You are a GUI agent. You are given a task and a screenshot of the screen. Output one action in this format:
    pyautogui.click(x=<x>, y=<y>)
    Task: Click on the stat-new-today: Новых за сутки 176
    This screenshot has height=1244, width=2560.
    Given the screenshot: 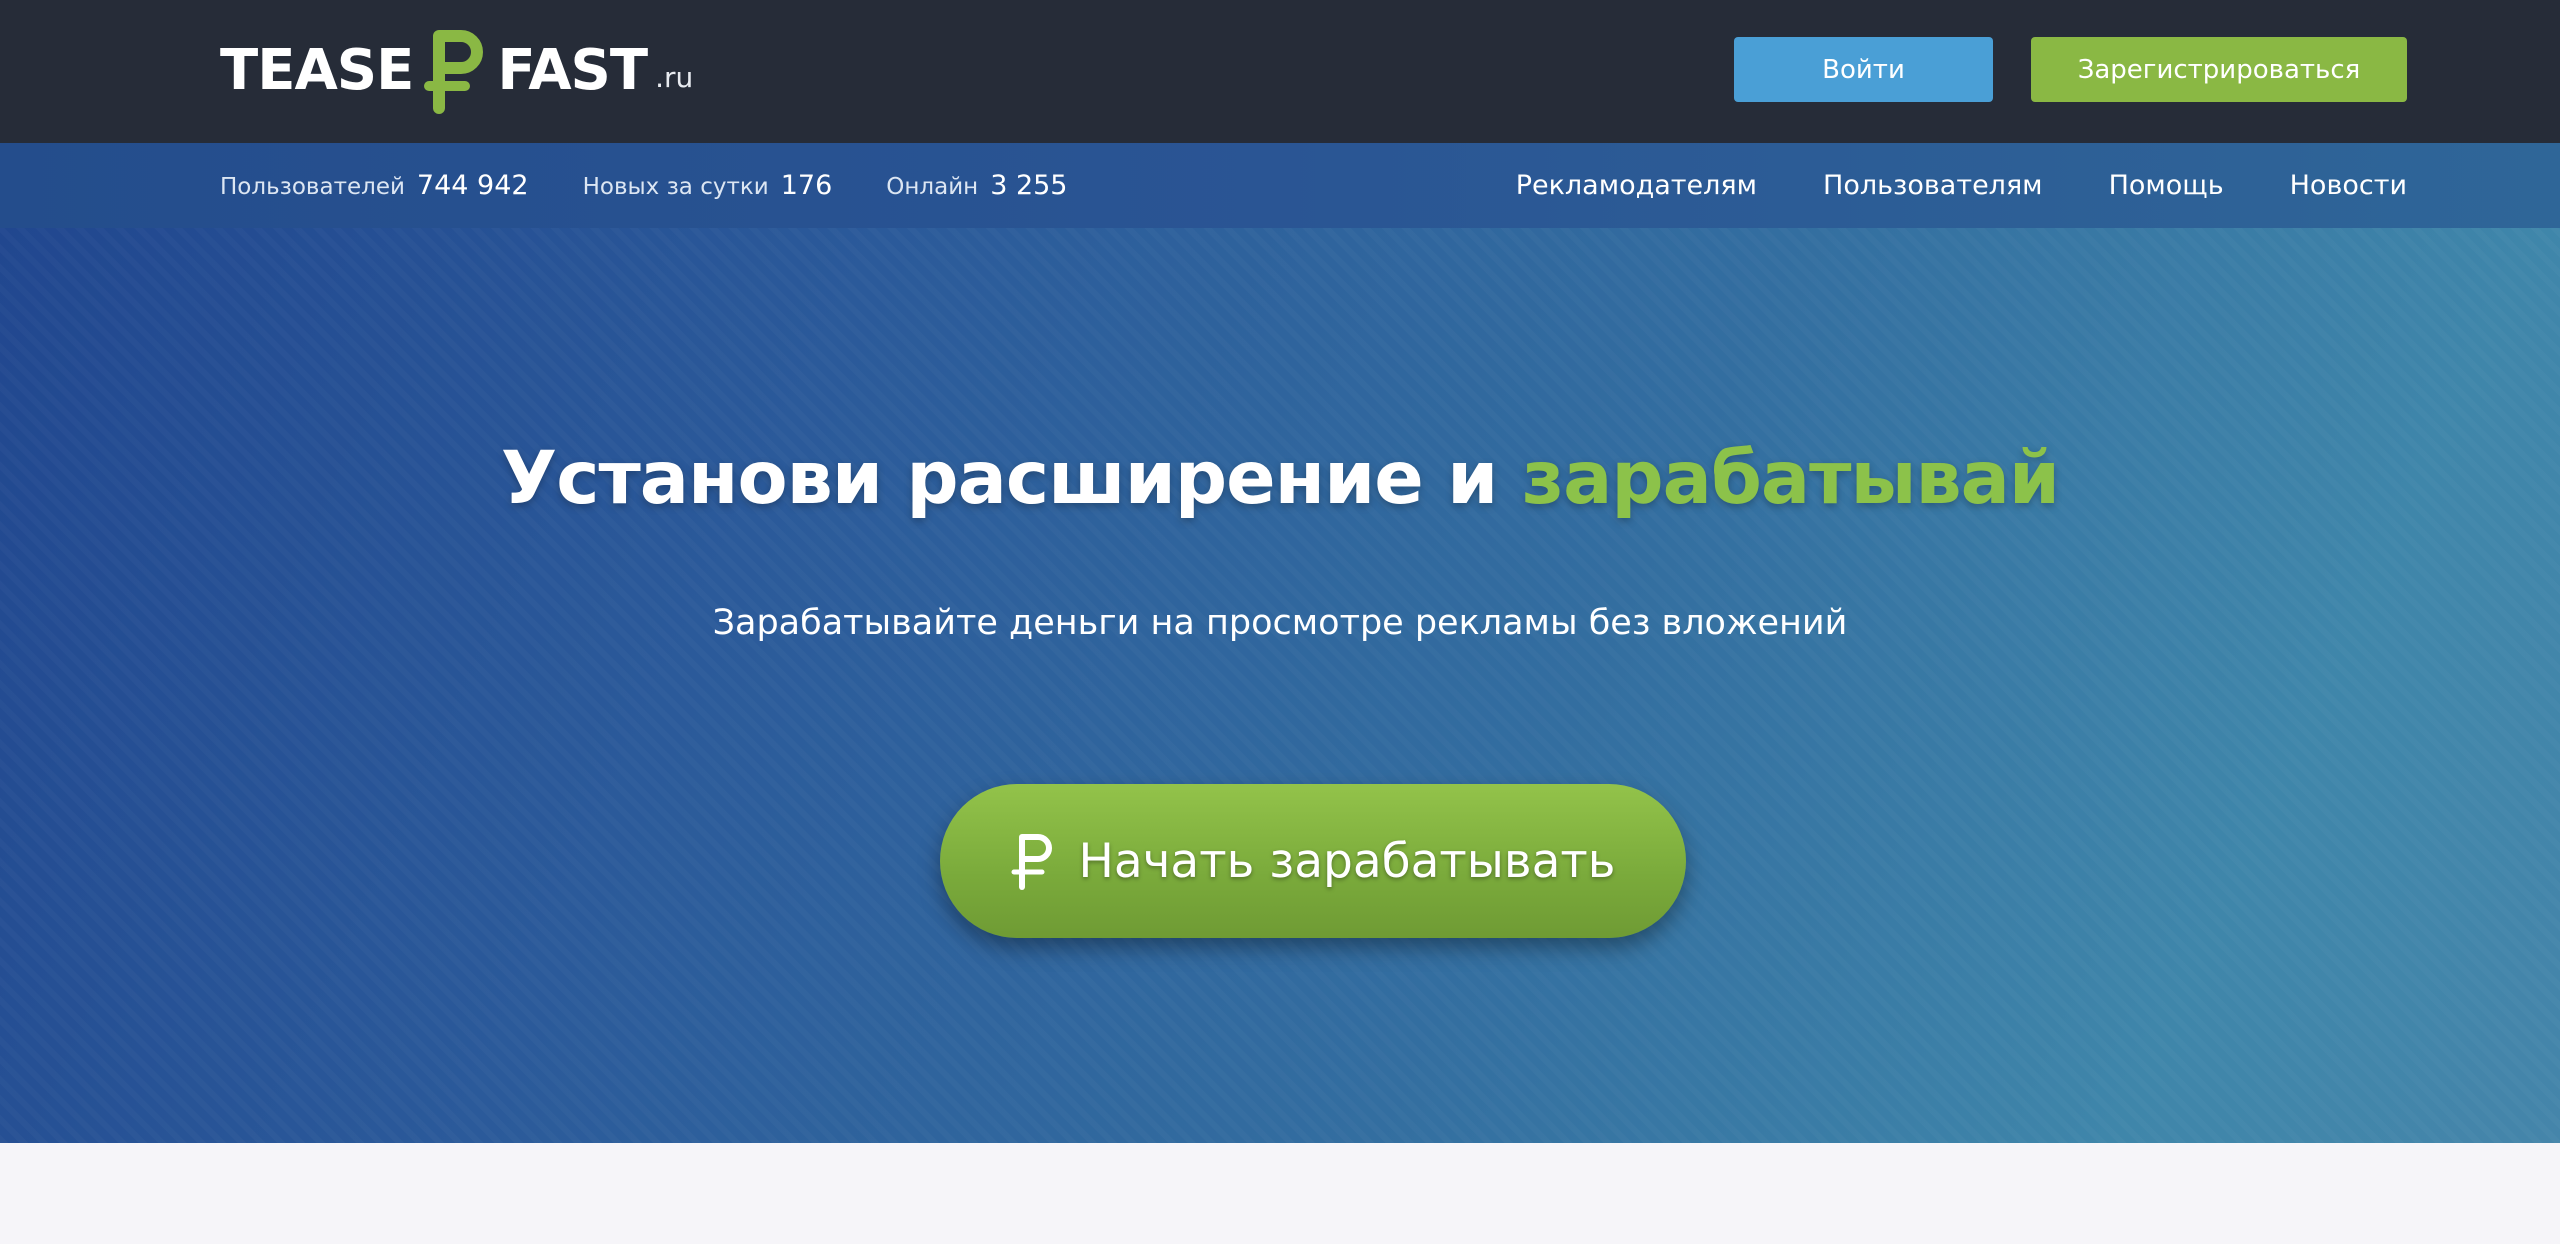 What is the action you would take?
    pyautogui.click(x=708, y=185)
    